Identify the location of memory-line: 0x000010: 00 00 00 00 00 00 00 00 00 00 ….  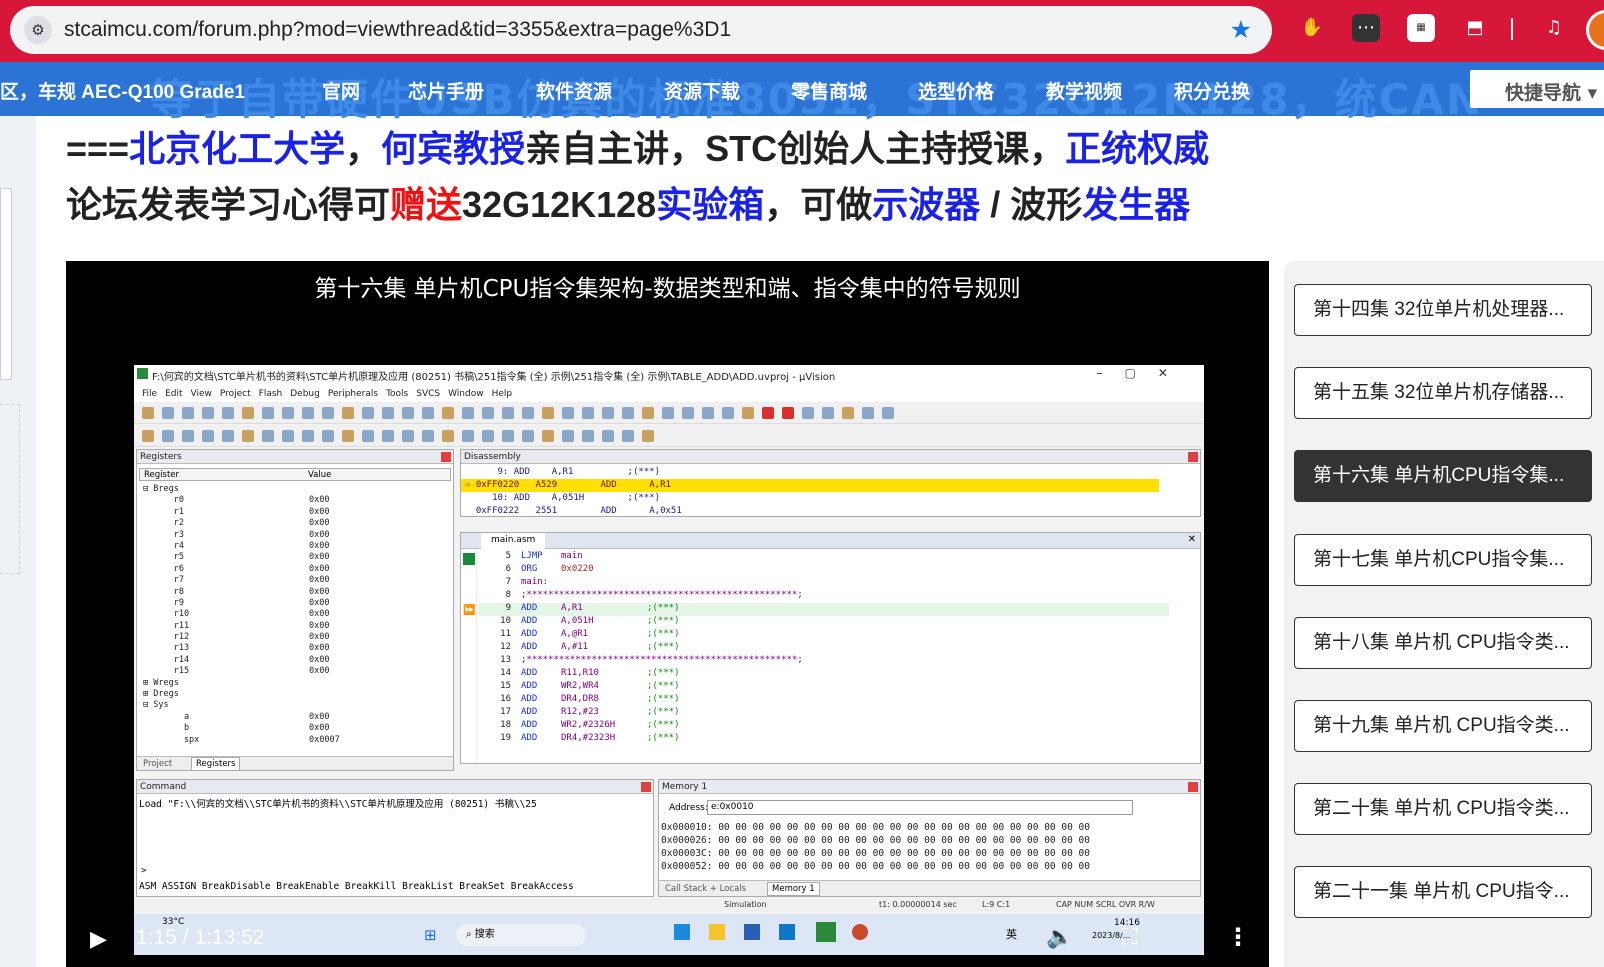
(875, 827).